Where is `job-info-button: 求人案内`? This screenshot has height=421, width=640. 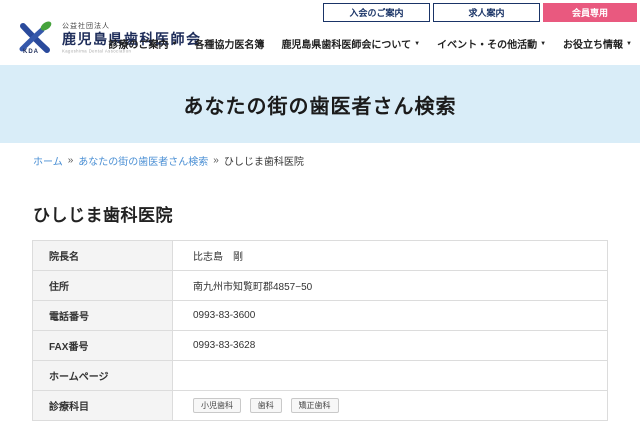 job-info-button: 求人案内 is located at coordinates (486, 12).